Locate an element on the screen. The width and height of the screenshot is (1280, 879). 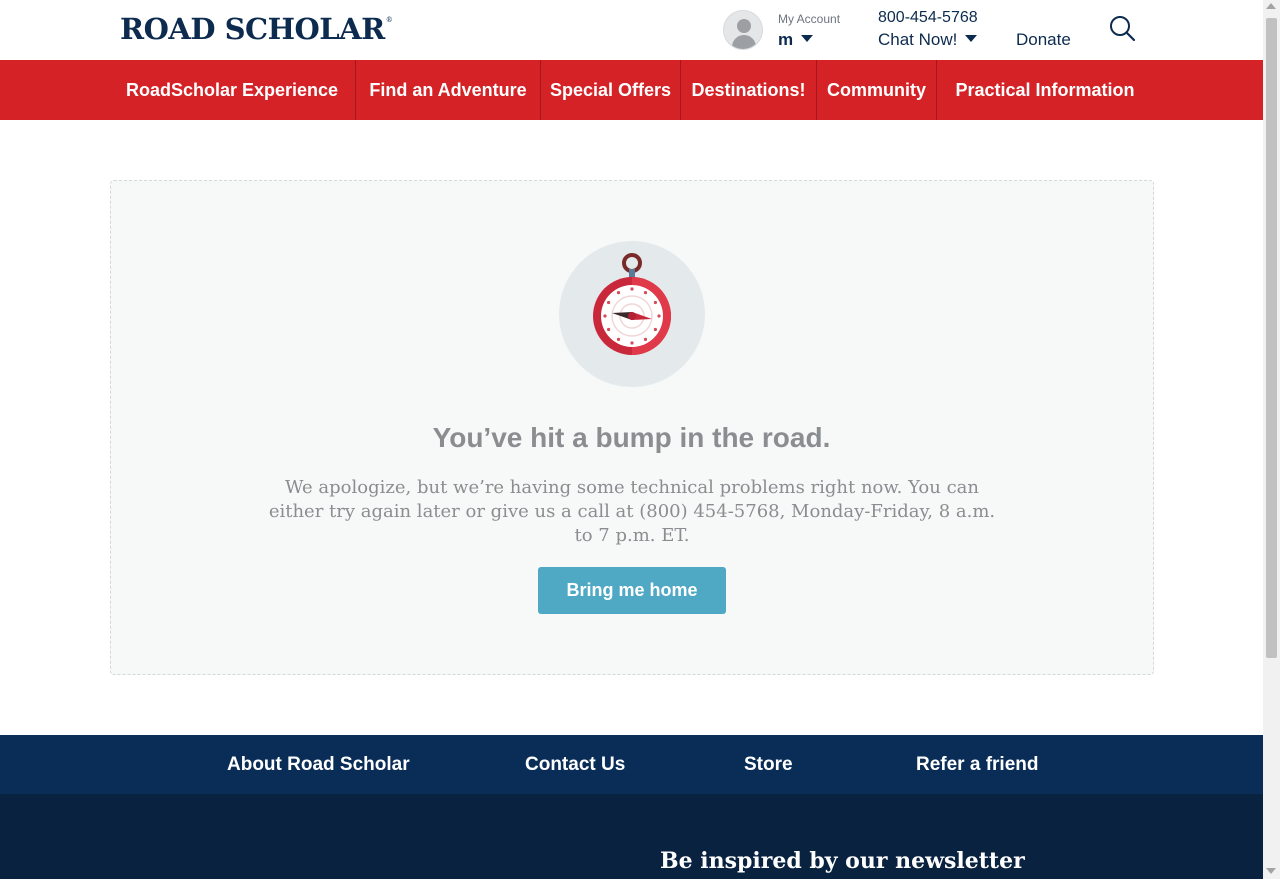
newsletter-heading: Be inspired by our newsletter is located at coordinates (842, 861).